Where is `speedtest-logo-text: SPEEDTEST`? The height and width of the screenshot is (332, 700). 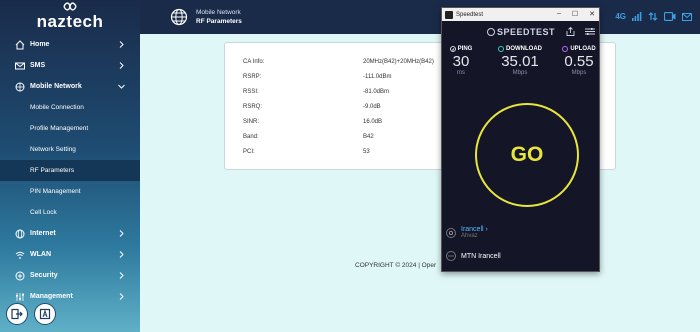
speedtest-logo-text: SPEEDTEST is located at coordinates (526, 32).